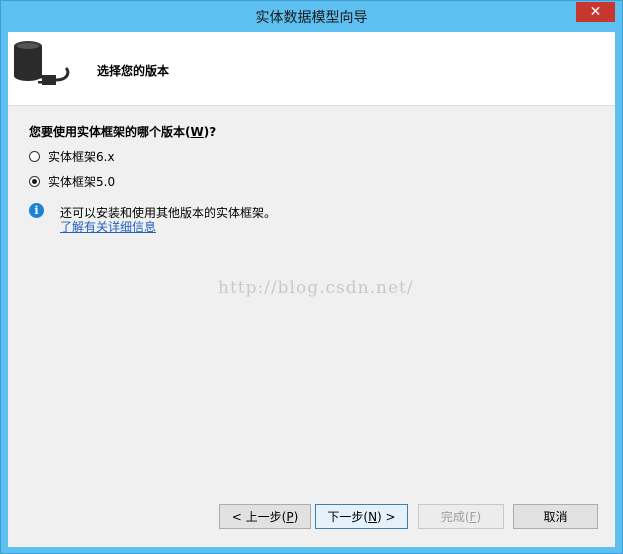 The width and height of the screenshot is (623, 554). Describe the element at coordinates (123, 132) in the screenshot. I see `version-question: 您要使用实体框架的哪个版本(W)?` at that location.